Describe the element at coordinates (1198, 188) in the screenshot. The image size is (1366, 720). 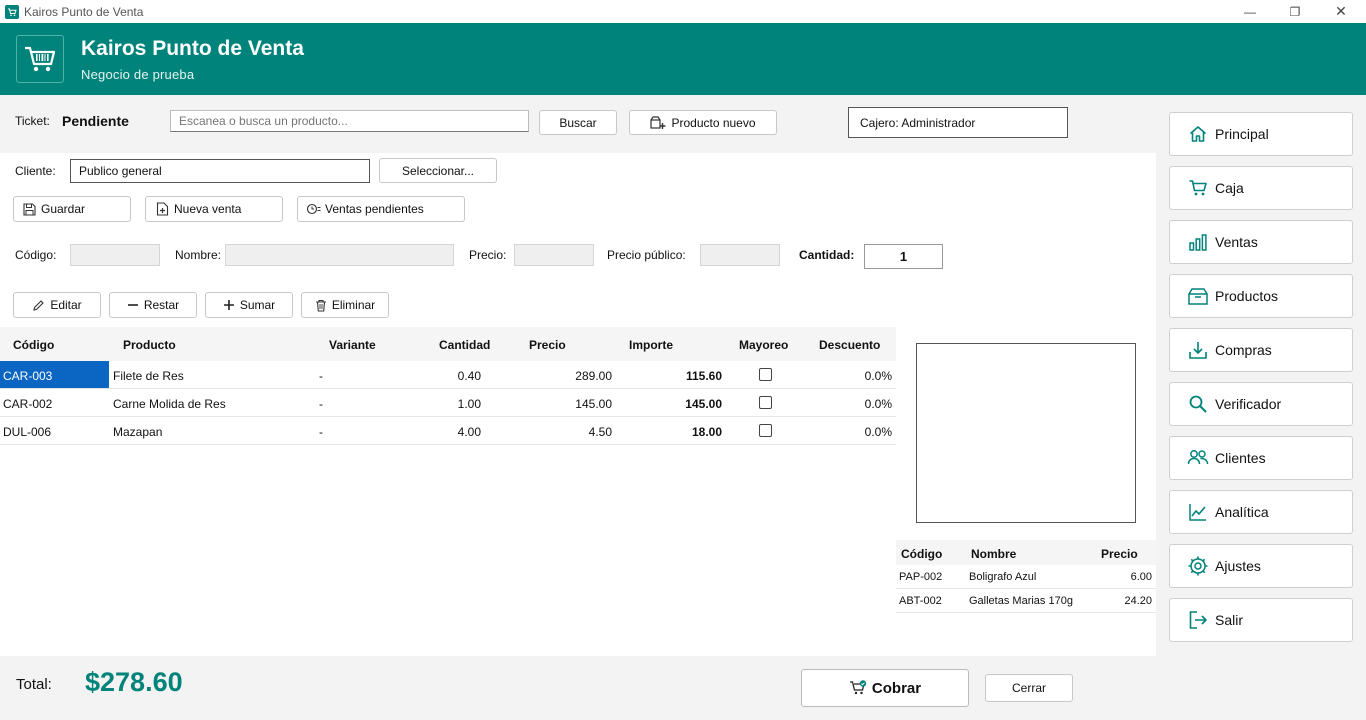
I see `cart-icon` at that location.